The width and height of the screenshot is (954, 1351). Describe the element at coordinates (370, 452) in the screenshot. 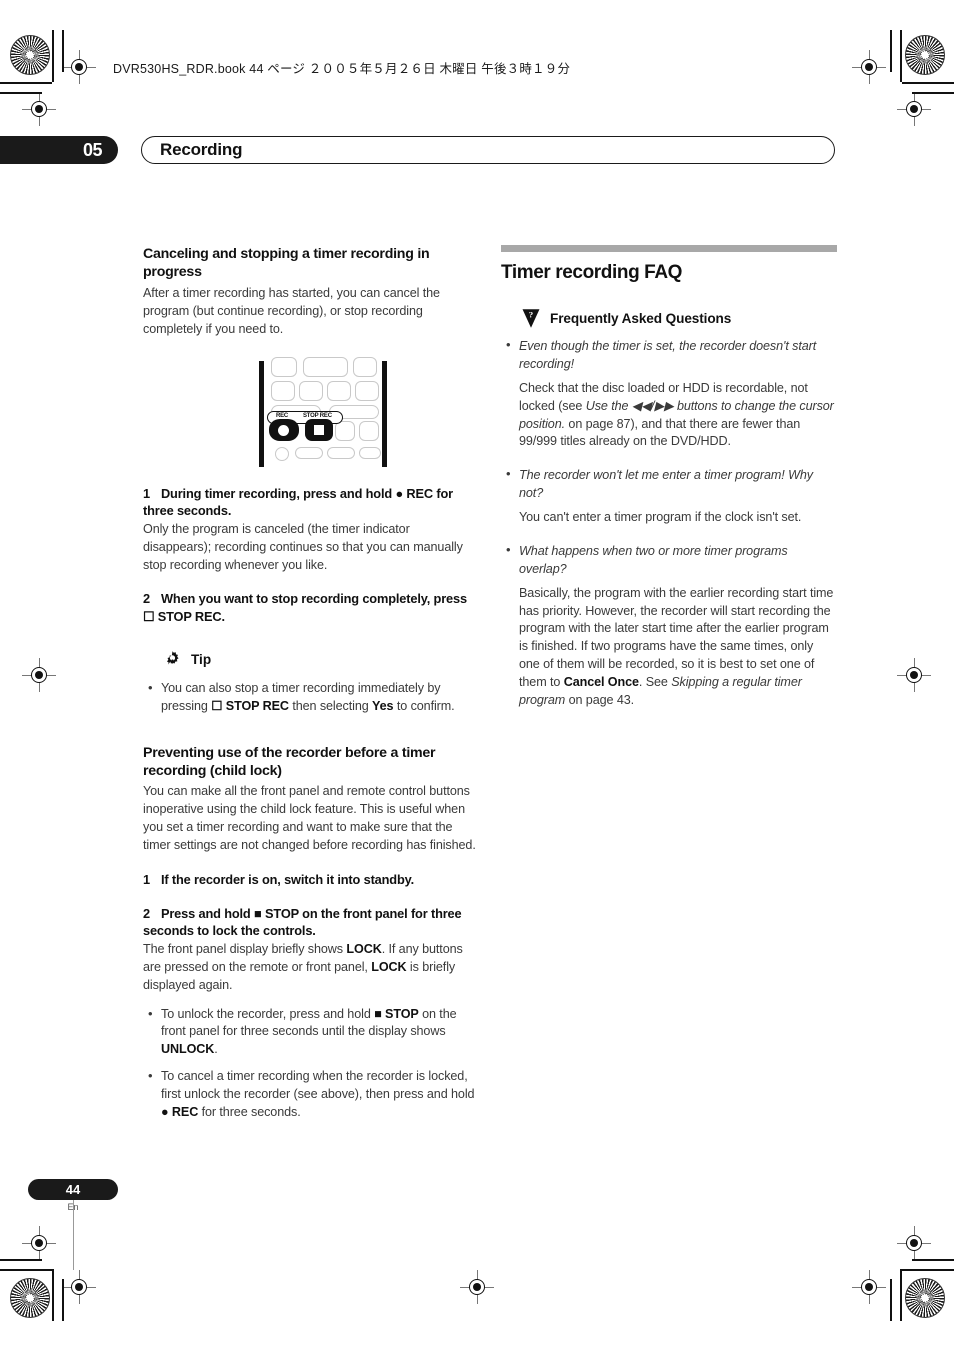

I see `remote-button-r5c4` at that location.